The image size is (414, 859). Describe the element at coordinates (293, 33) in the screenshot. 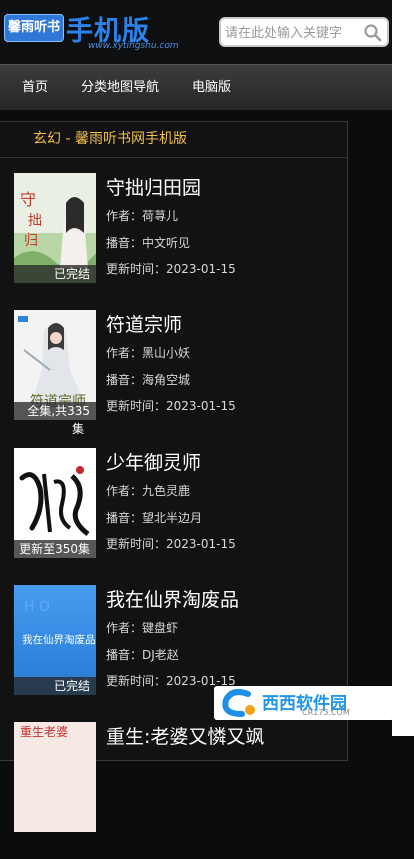

I see `search-input` at that location.